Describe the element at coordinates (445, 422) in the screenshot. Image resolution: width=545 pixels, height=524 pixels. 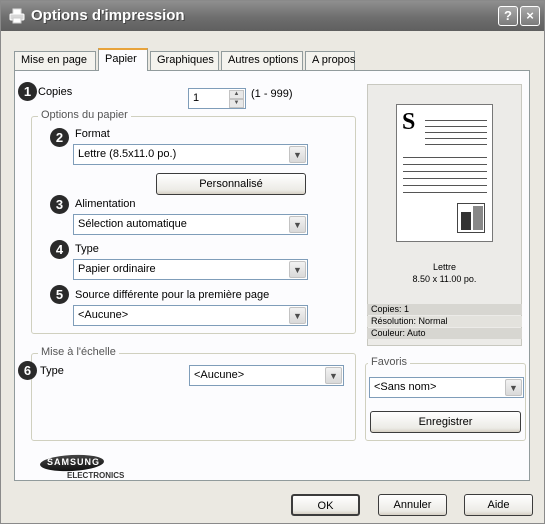
I see `save-favorite-button: Enregistrer` at that location.